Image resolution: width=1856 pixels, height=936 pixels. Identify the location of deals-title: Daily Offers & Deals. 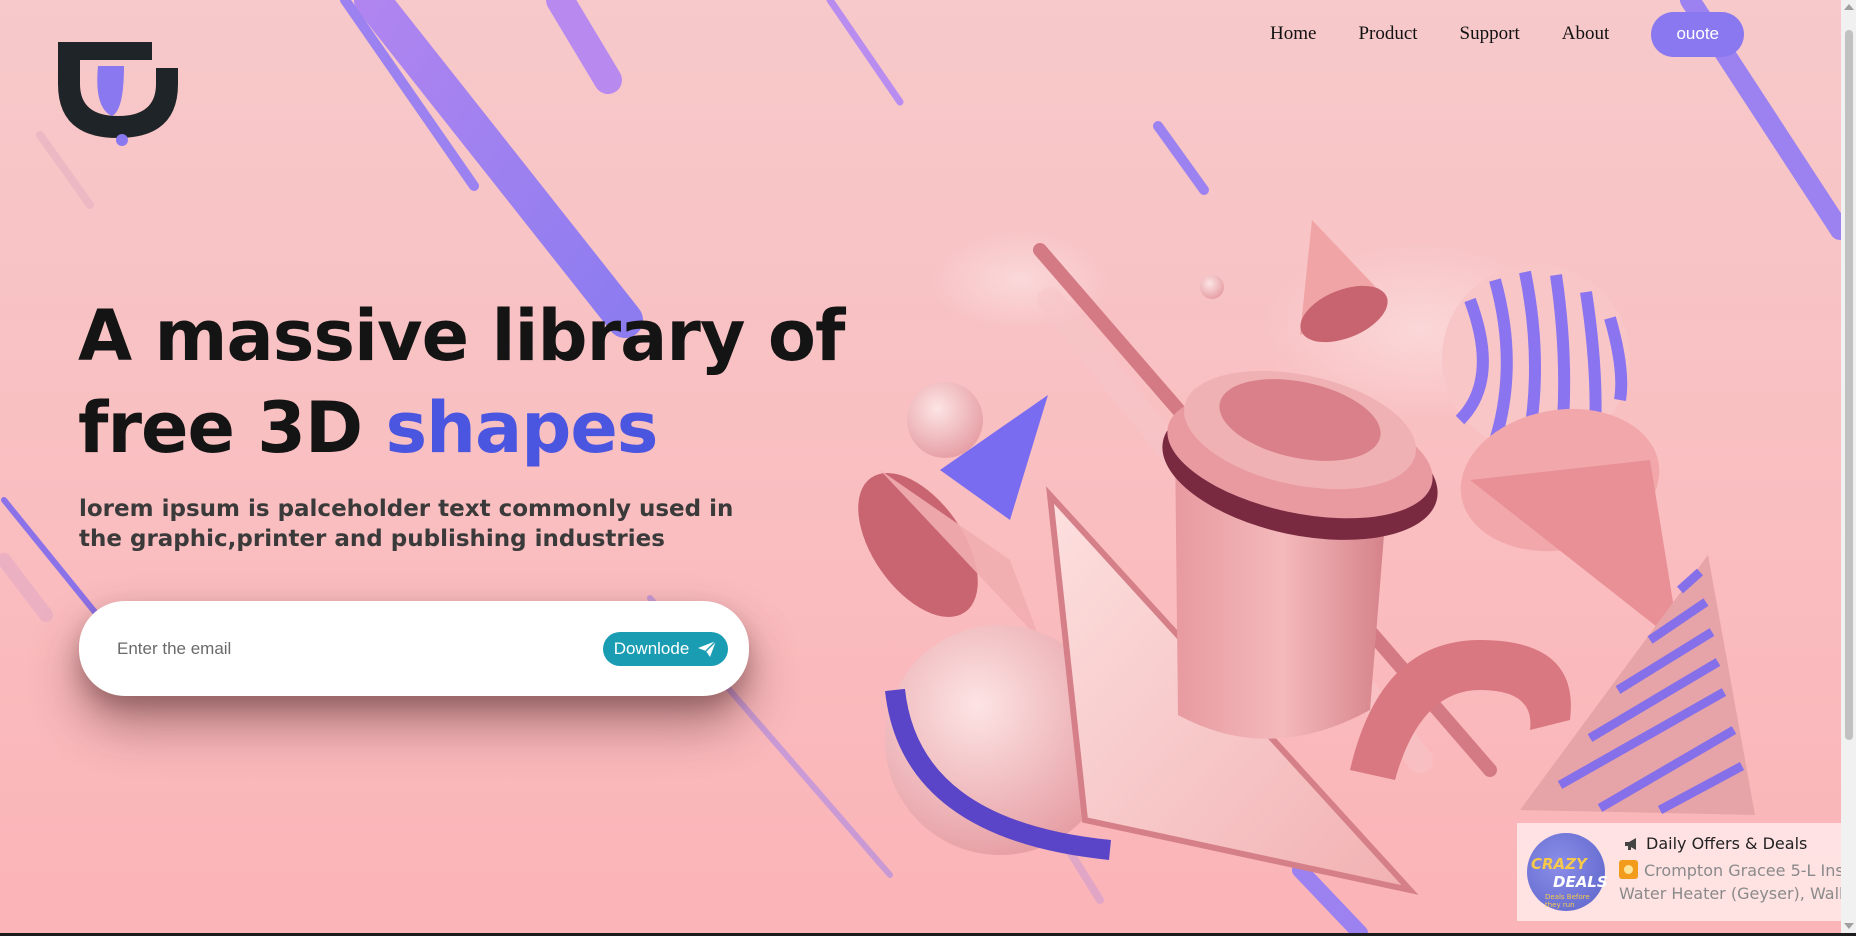
(1715, 843).